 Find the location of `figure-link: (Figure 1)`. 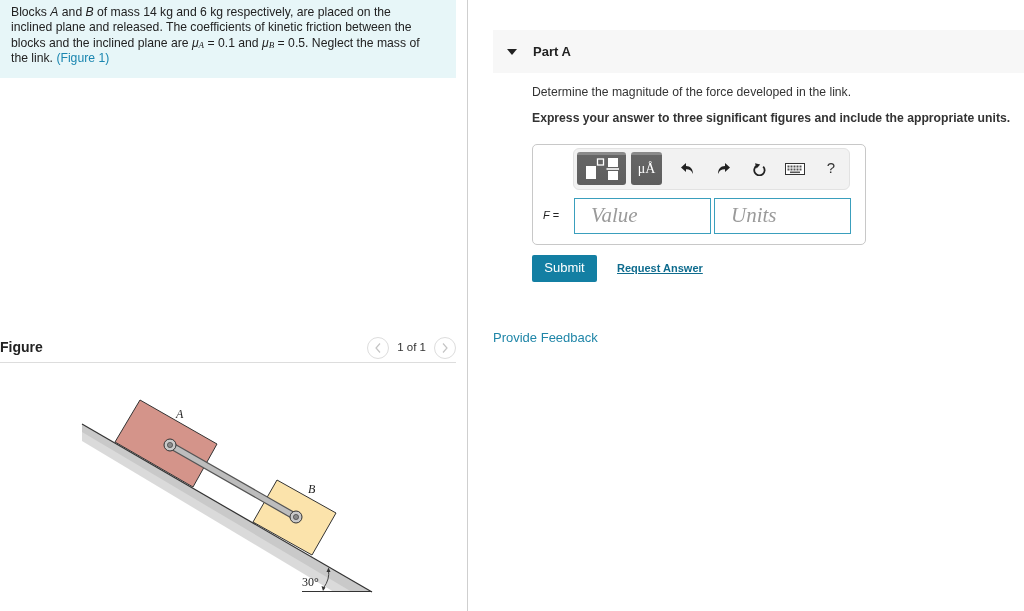

figure-link: (Figure 1) is located at coordinates (83, 57).